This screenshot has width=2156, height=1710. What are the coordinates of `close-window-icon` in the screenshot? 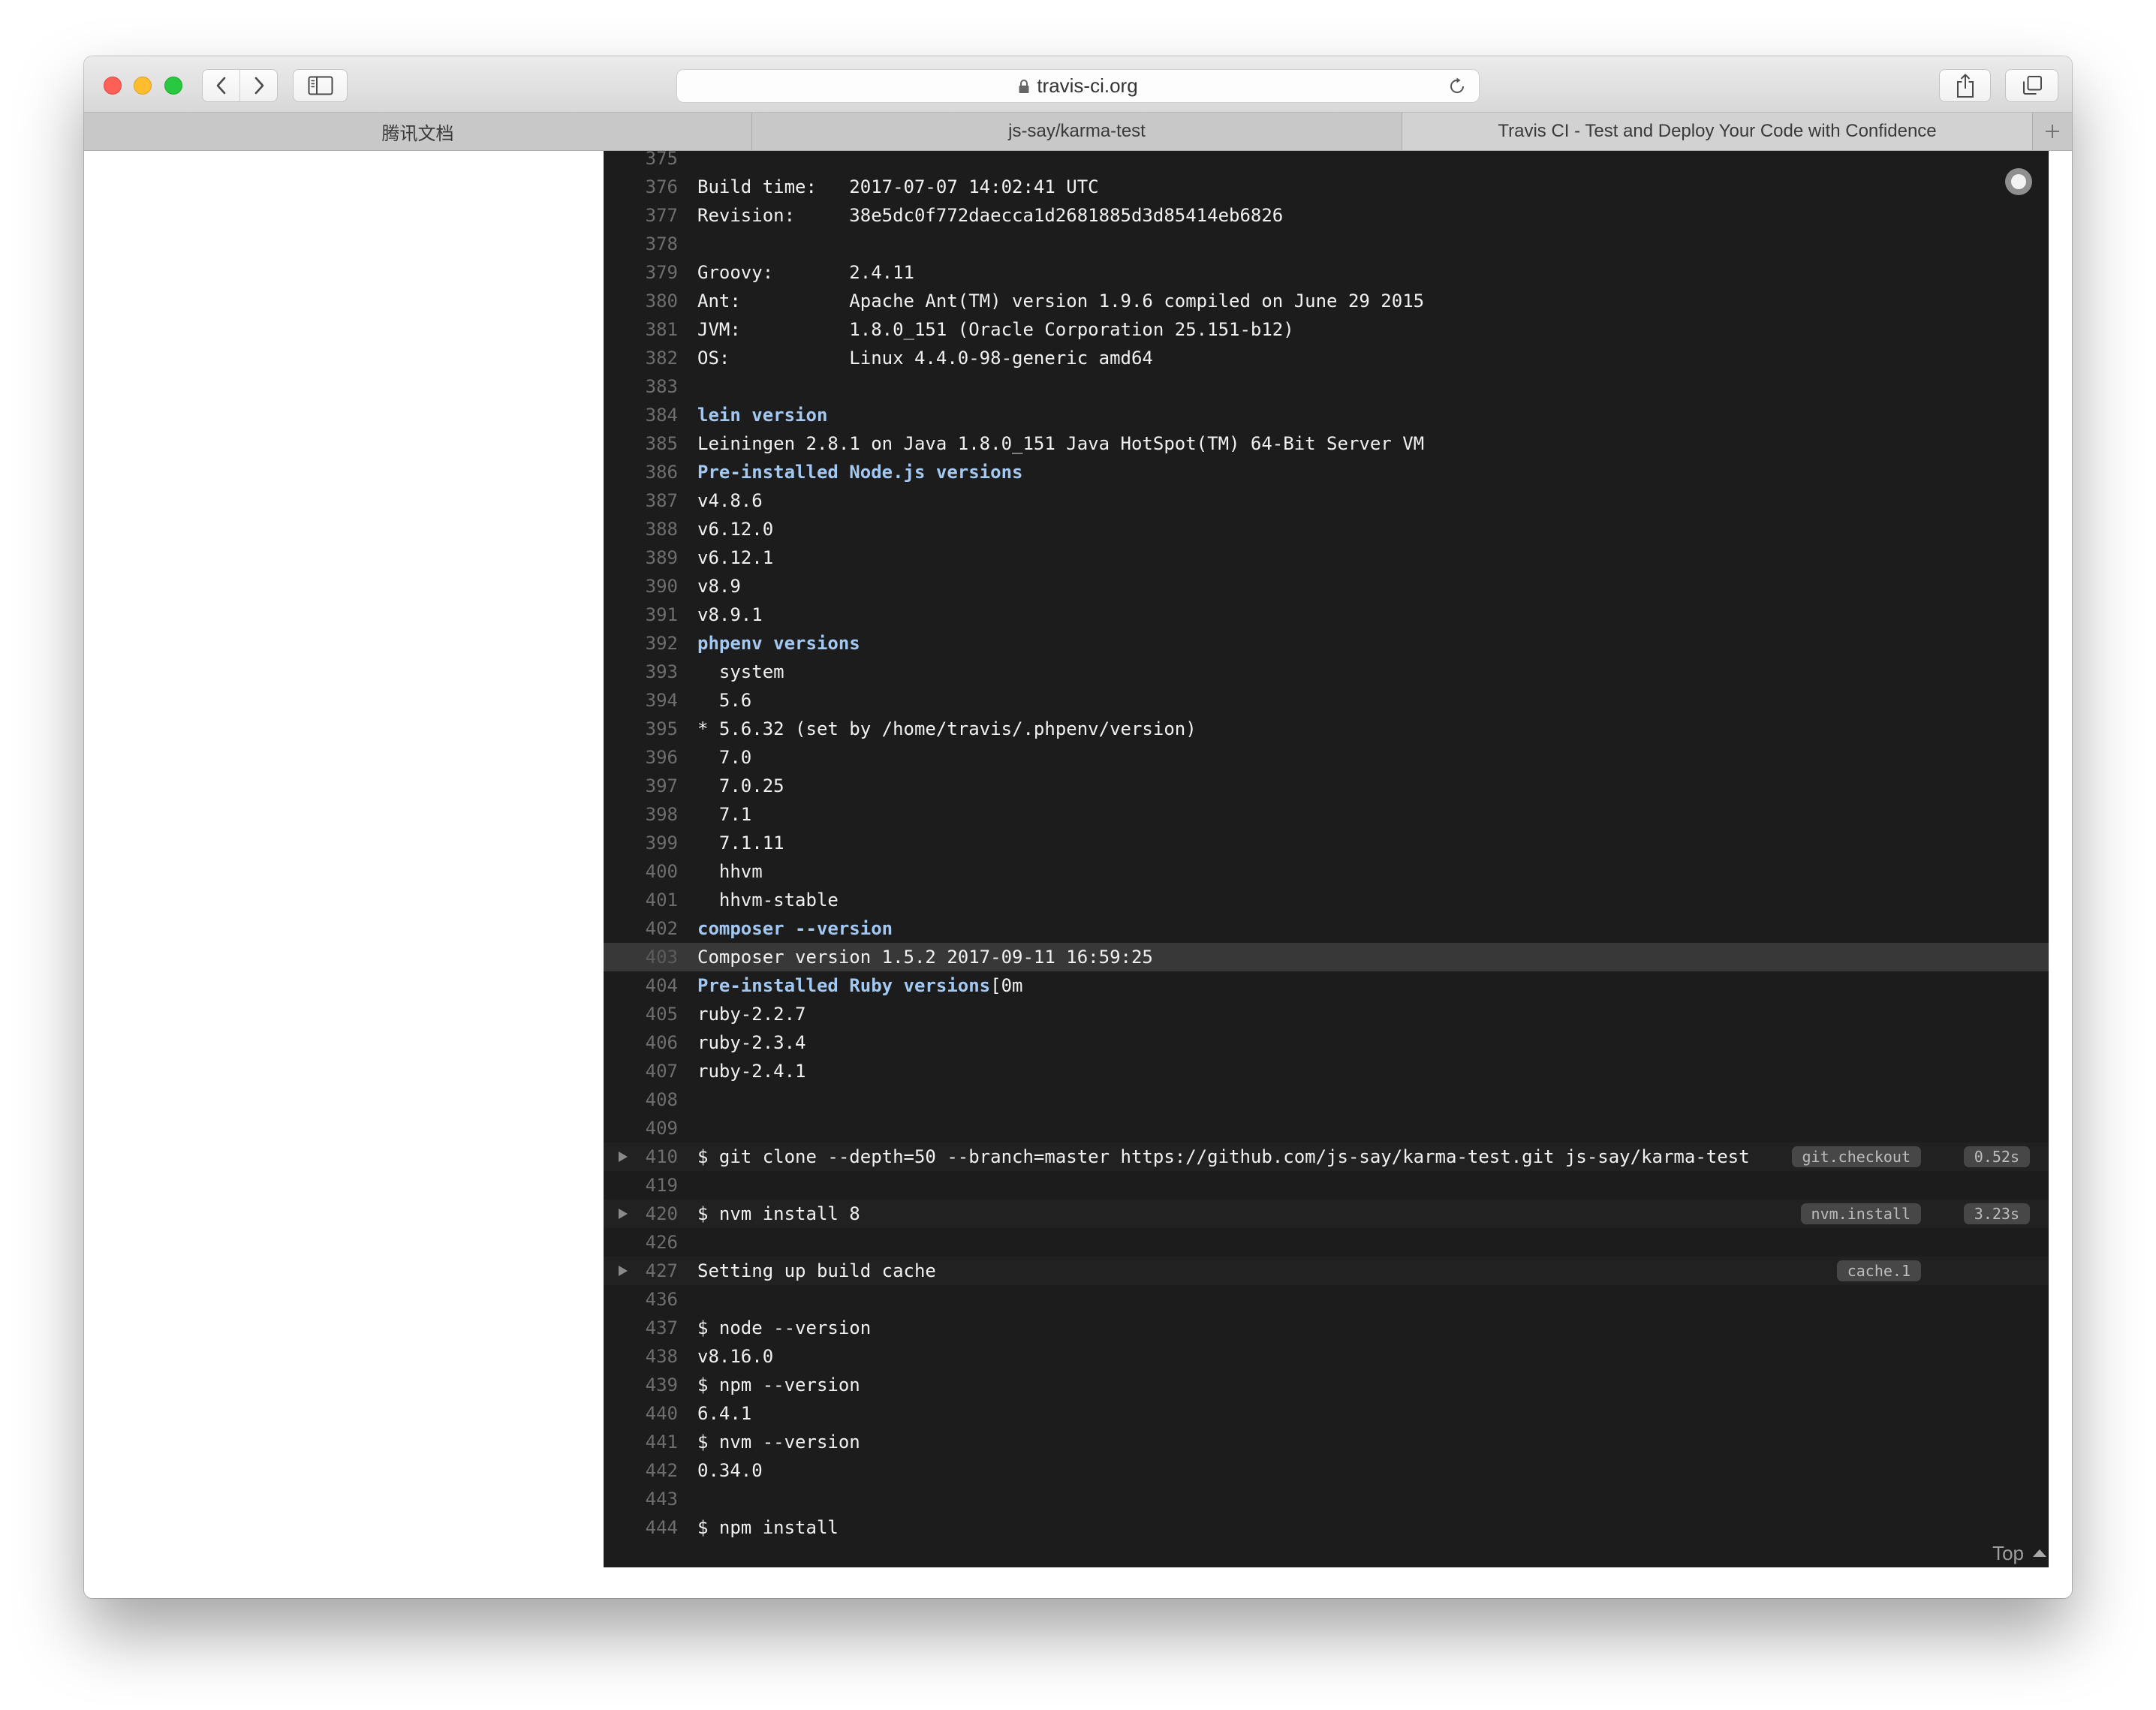 It's located at (113, 86).